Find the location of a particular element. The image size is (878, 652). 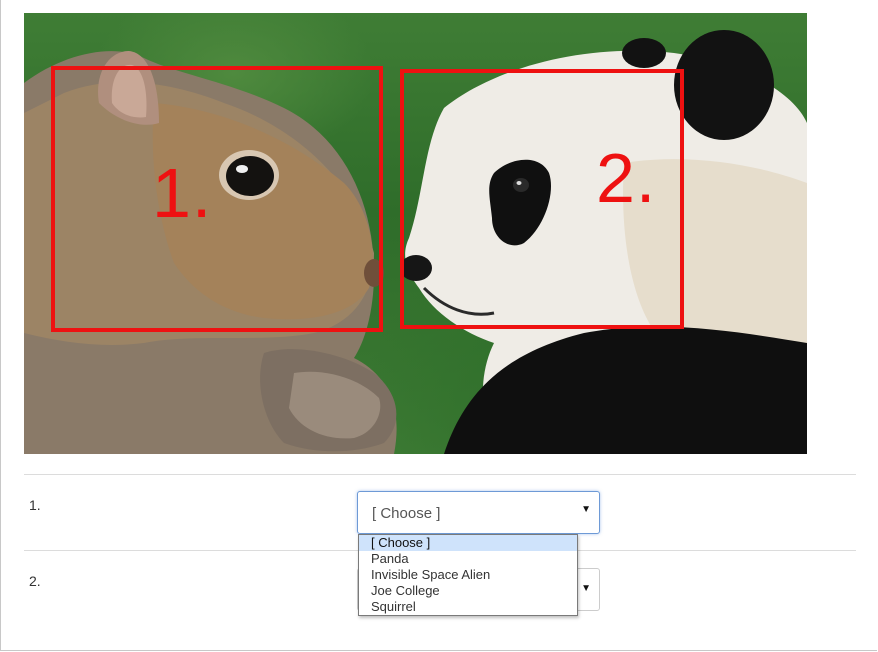

question-1-select: [ Choose ] ▼ is located at coordinates (478, 512).